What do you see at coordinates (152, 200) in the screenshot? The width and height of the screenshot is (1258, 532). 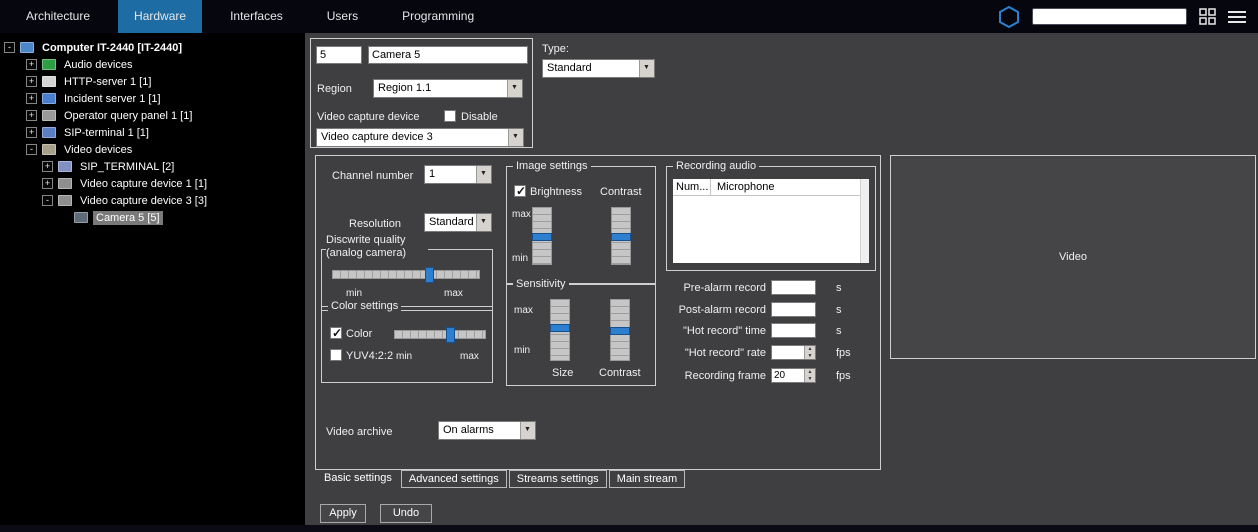 I see `tree-item-video-capture-device-3: - Video capture device 3 [3]` at bounding box center [152, 200].